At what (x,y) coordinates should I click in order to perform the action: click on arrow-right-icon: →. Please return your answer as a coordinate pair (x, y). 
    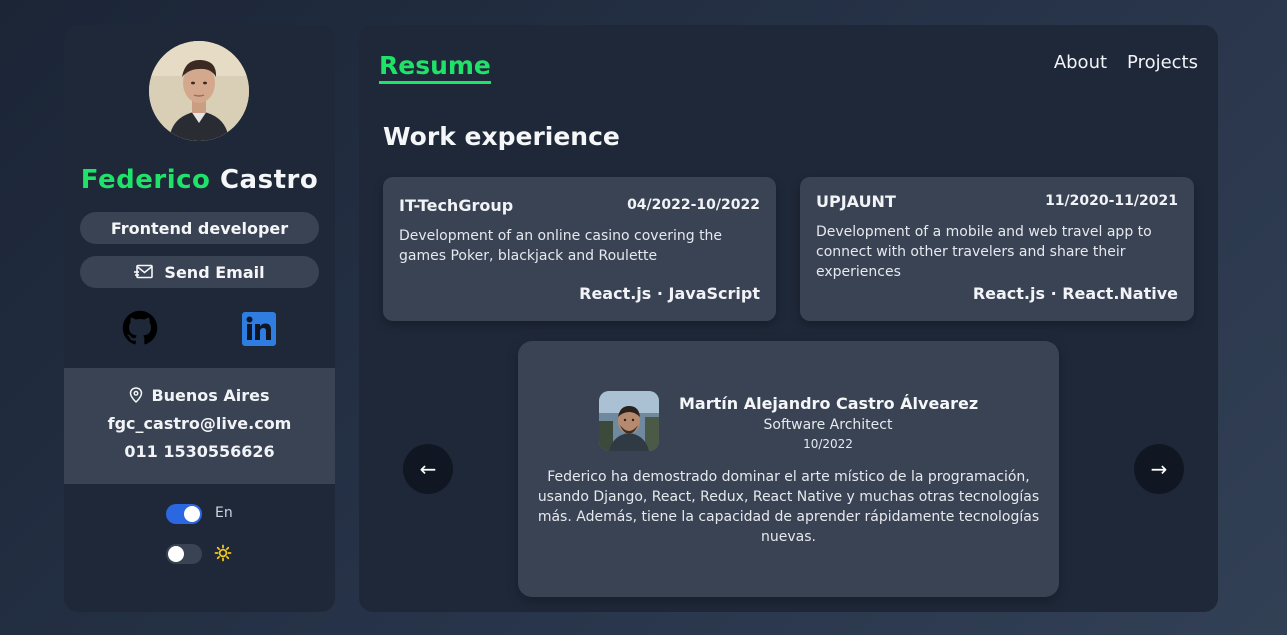
    Looking at the image, I should click on (1159, 469).